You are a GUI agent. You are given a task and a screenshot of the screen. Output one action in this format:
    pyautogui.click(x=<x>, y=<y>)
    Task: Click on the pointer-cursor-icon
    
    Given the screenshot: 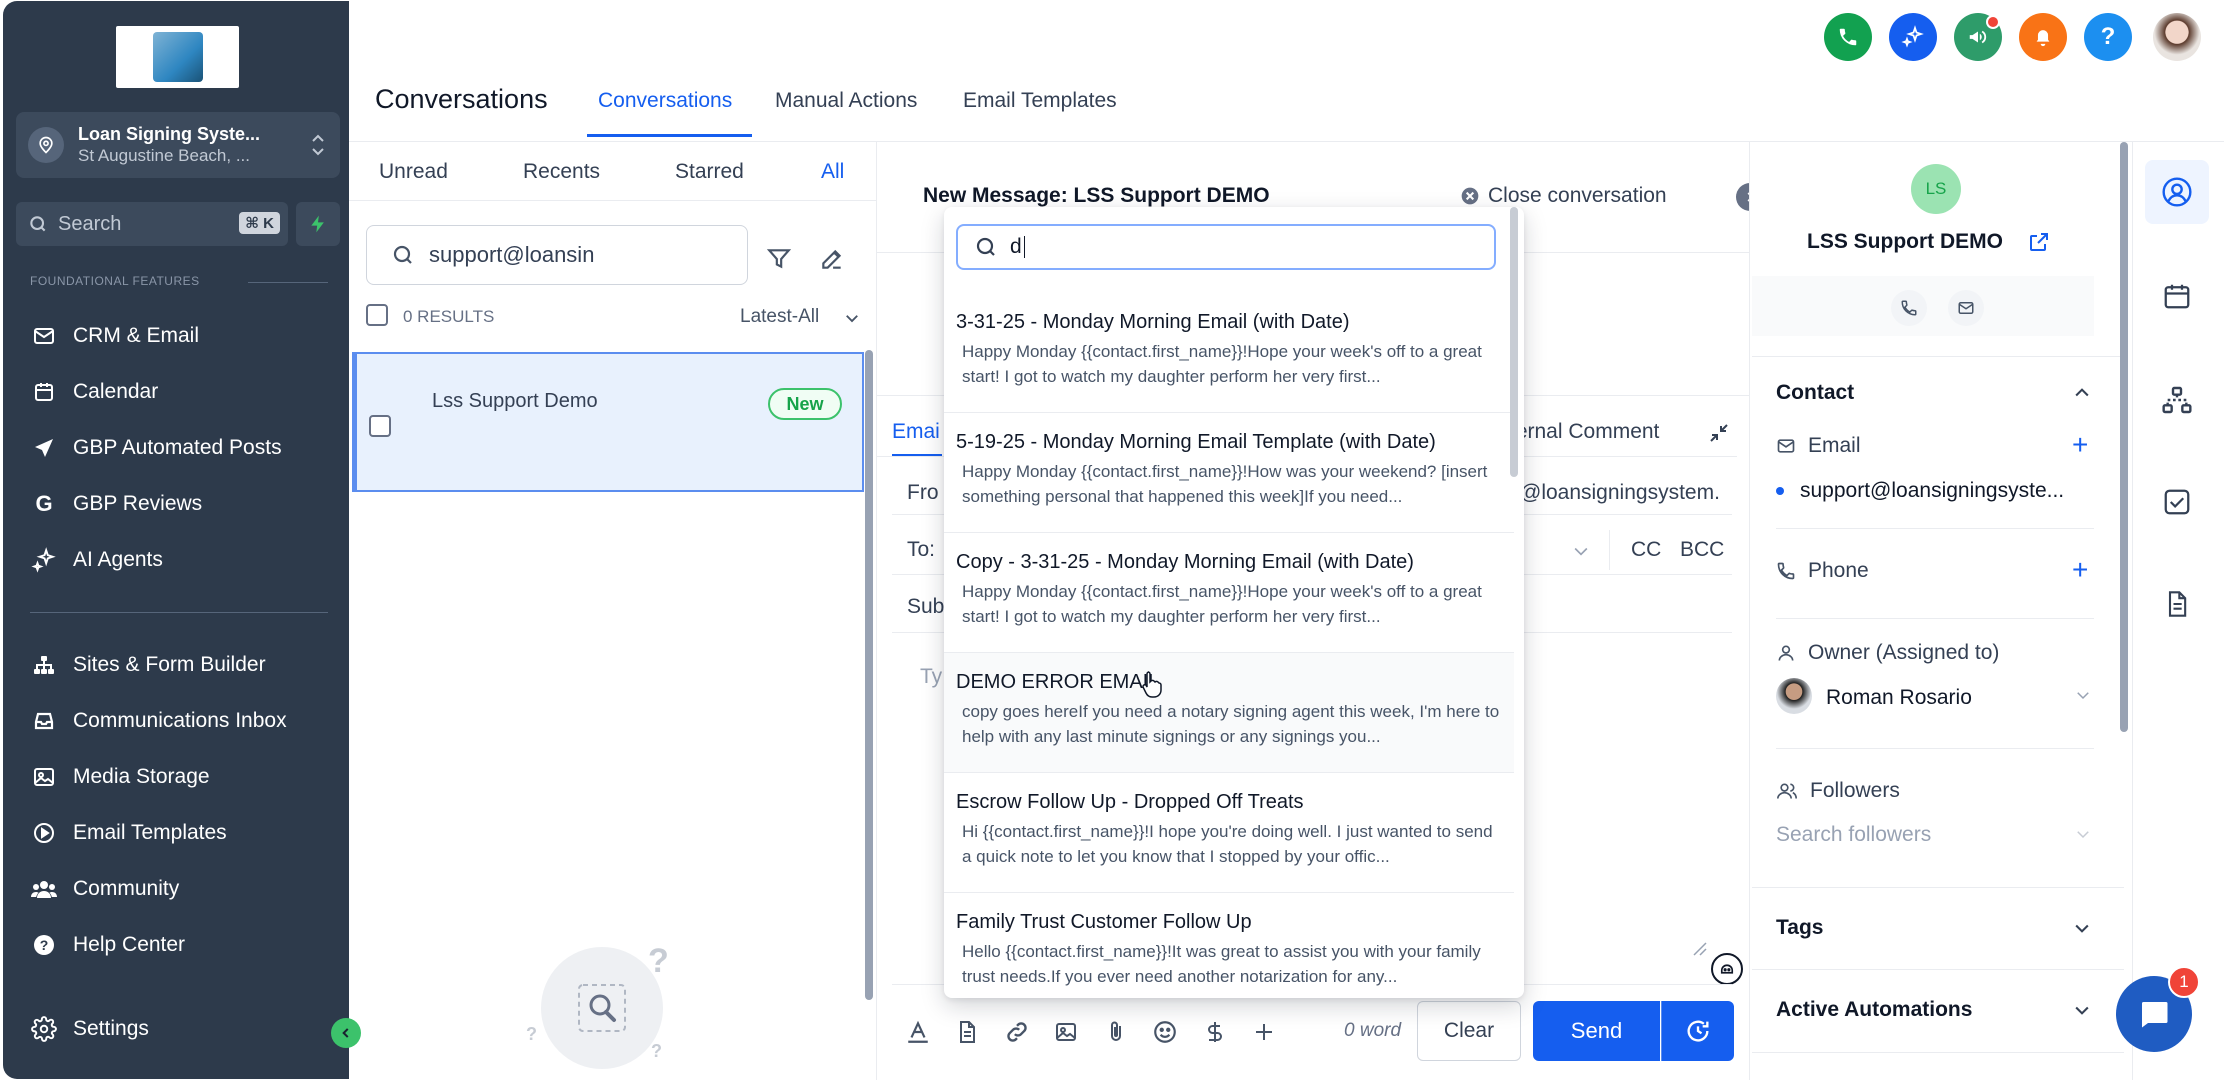 What is the action you would take?
    pyautogui.click(x=1152, y=684)
    